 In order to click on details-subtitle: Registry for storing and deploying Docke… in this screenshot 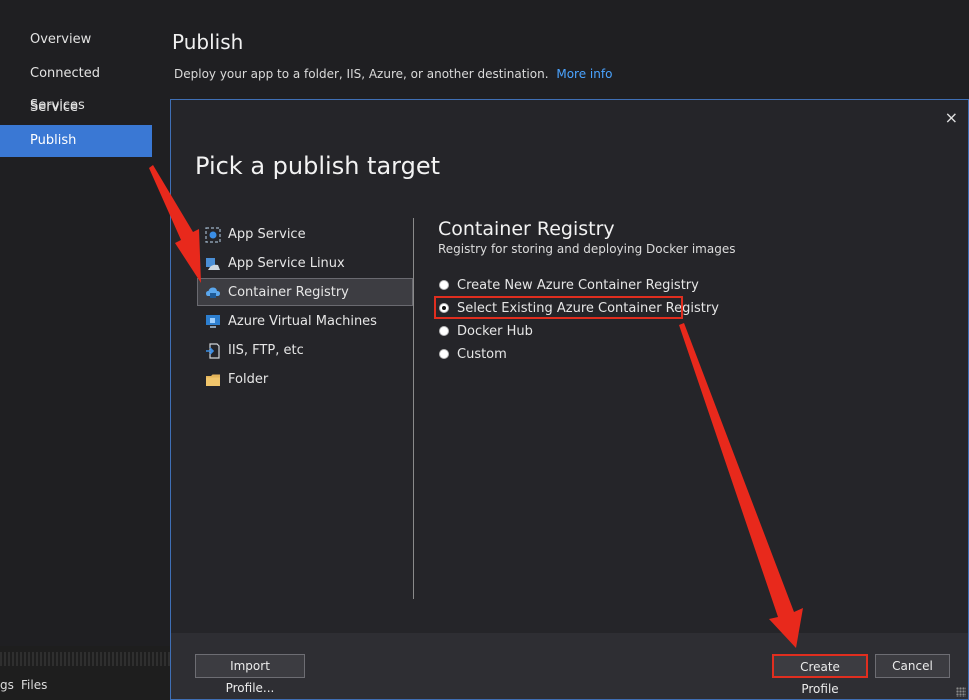, I will do `click(587, 249)`.